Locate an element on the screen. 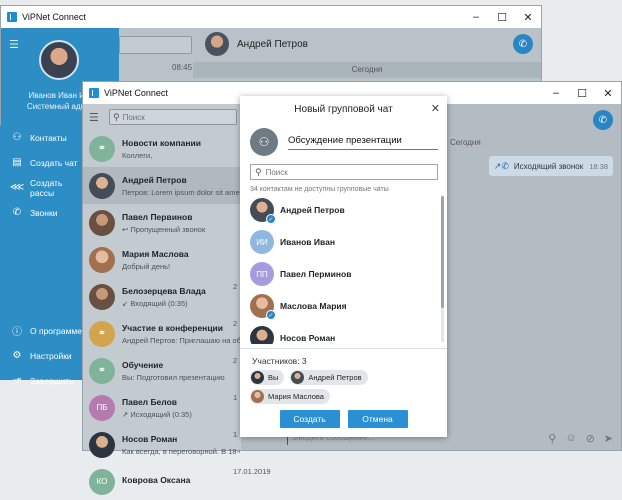  contact-row: ИИ Иванов Иван is located at coordinates (344, 242).